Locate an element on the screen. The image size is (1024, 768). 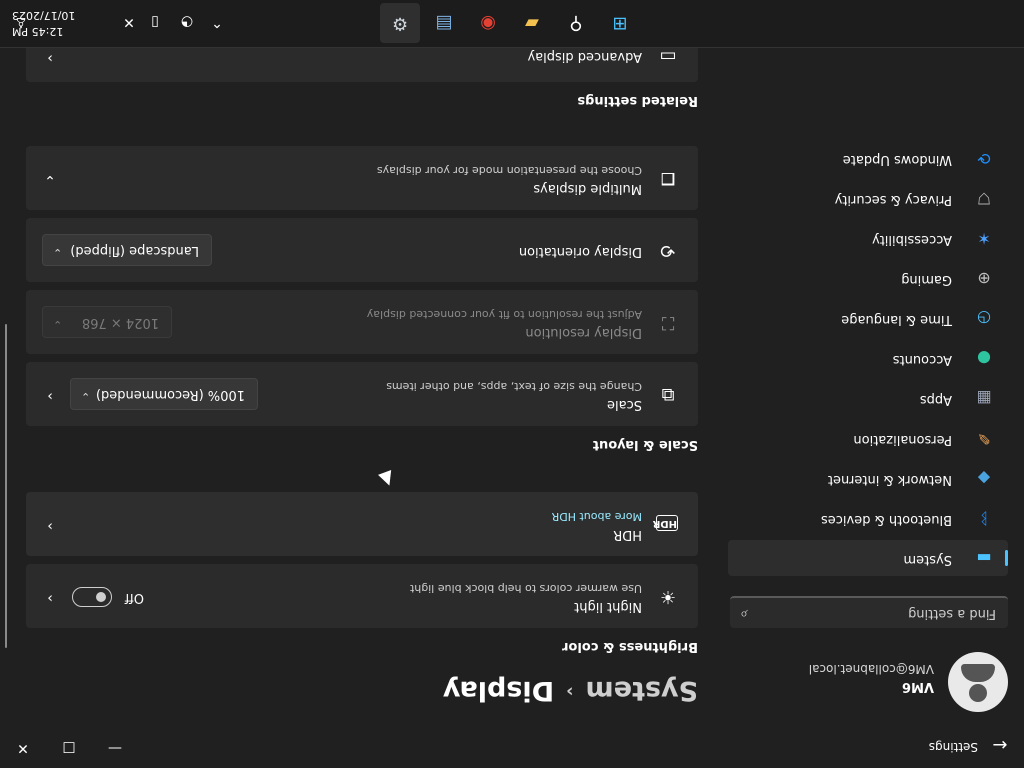
sidebar-item-label: System is located at coordinates (927, 559).